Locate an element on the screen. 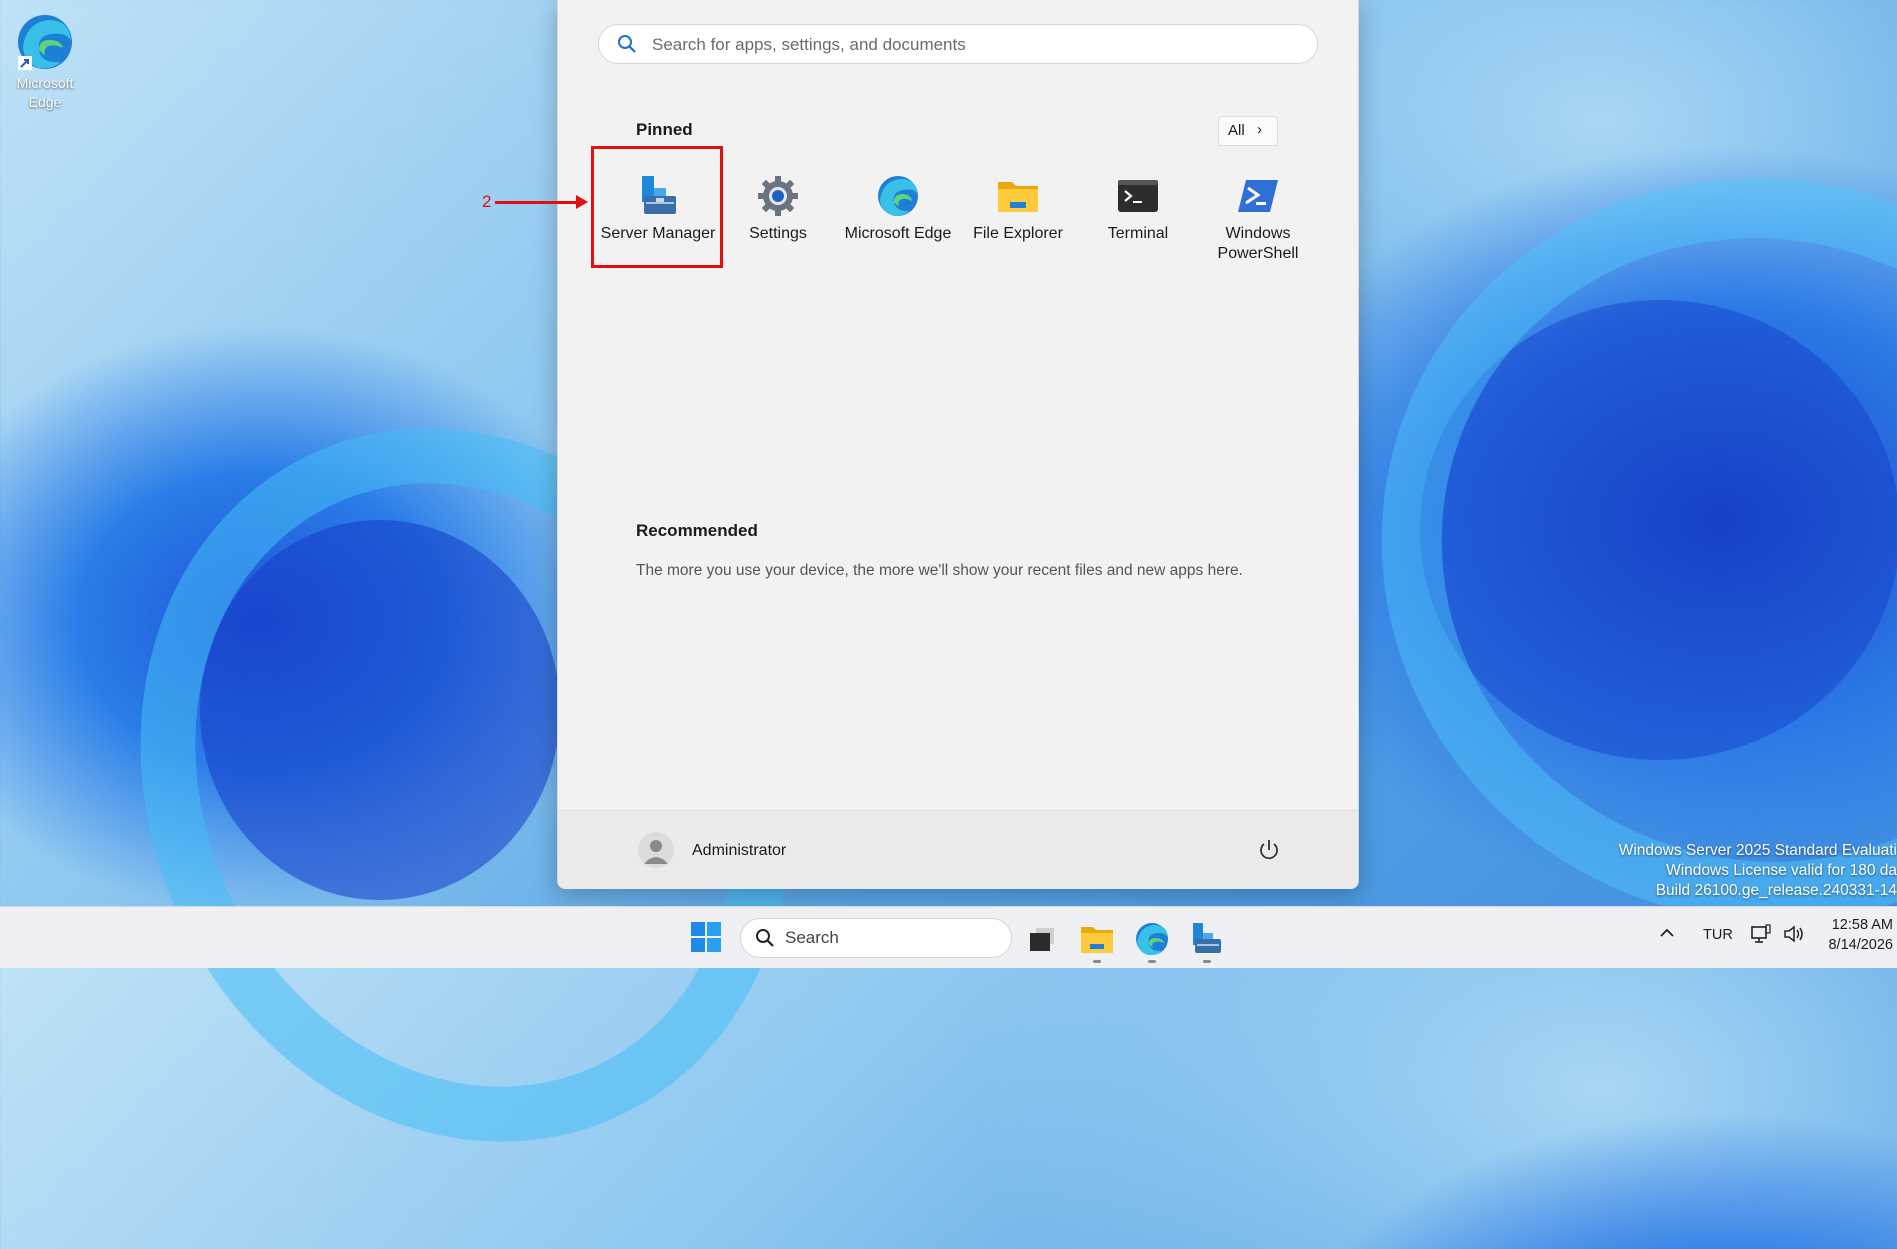  pinned-app-settings: Settings is located at coordinates (778, 206).